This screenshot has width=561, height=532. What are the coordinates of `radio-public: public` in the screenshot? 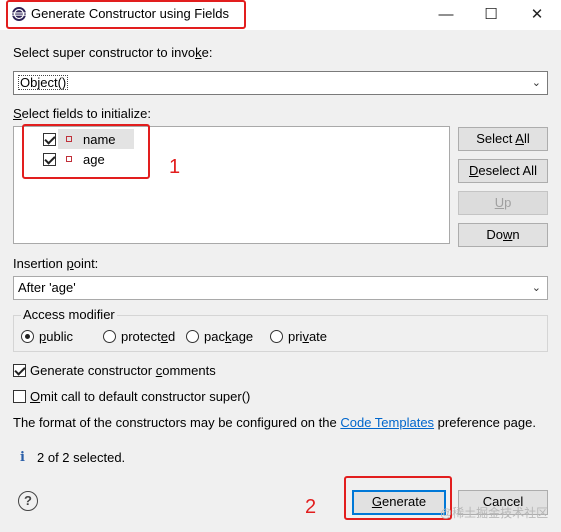 It's located at (47, 336).